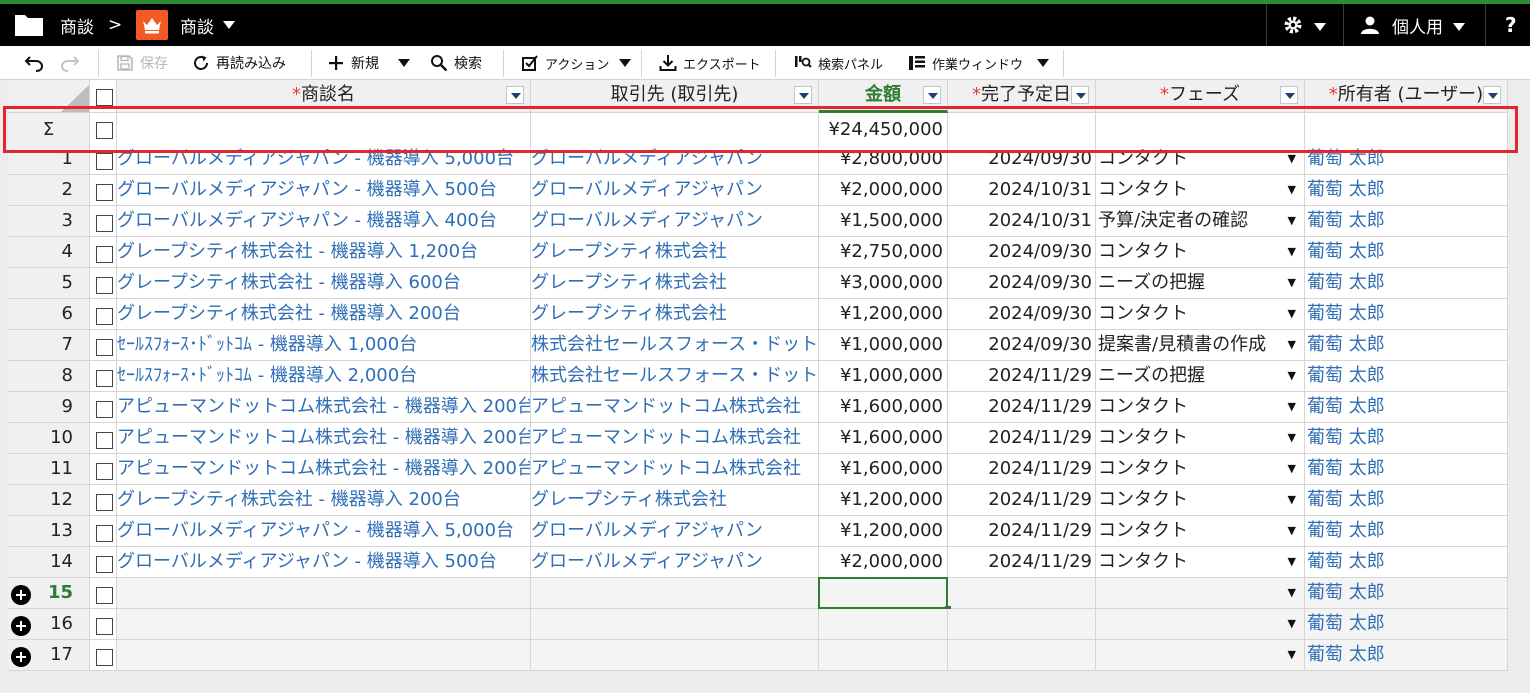  I want to click on row-number: 1, so click(49, 159).